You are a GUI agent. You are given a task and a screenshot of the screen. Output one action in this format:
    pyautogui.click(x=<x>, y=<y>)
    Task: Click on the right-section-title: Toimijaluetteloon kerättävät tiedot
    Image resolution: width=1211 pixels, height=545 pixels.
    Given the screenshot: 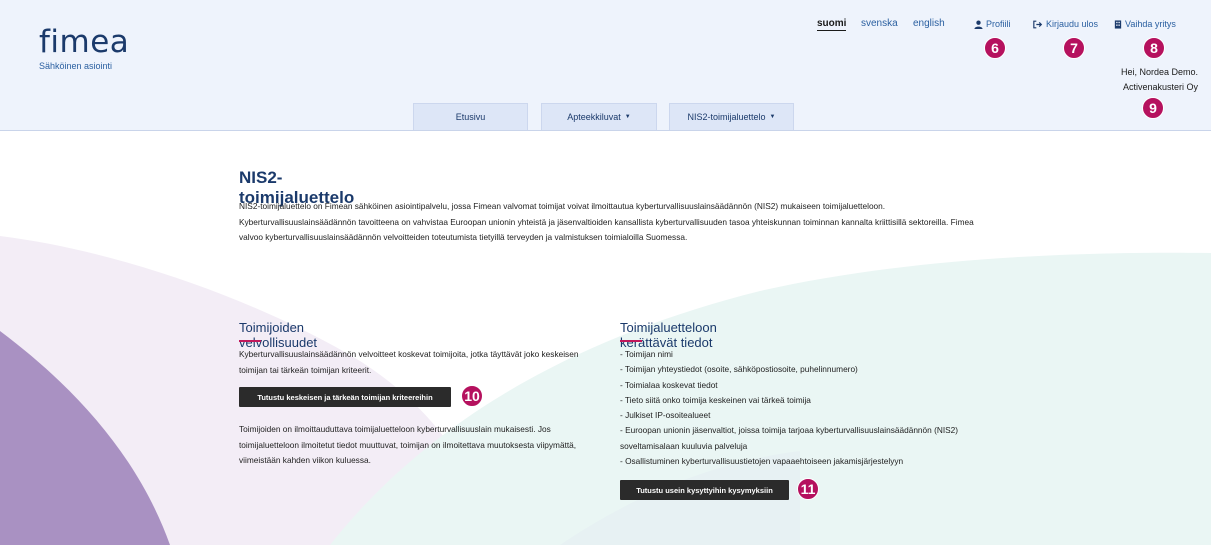 What is the action you would take?
    pyautogui.click(x=668, y=335)
    